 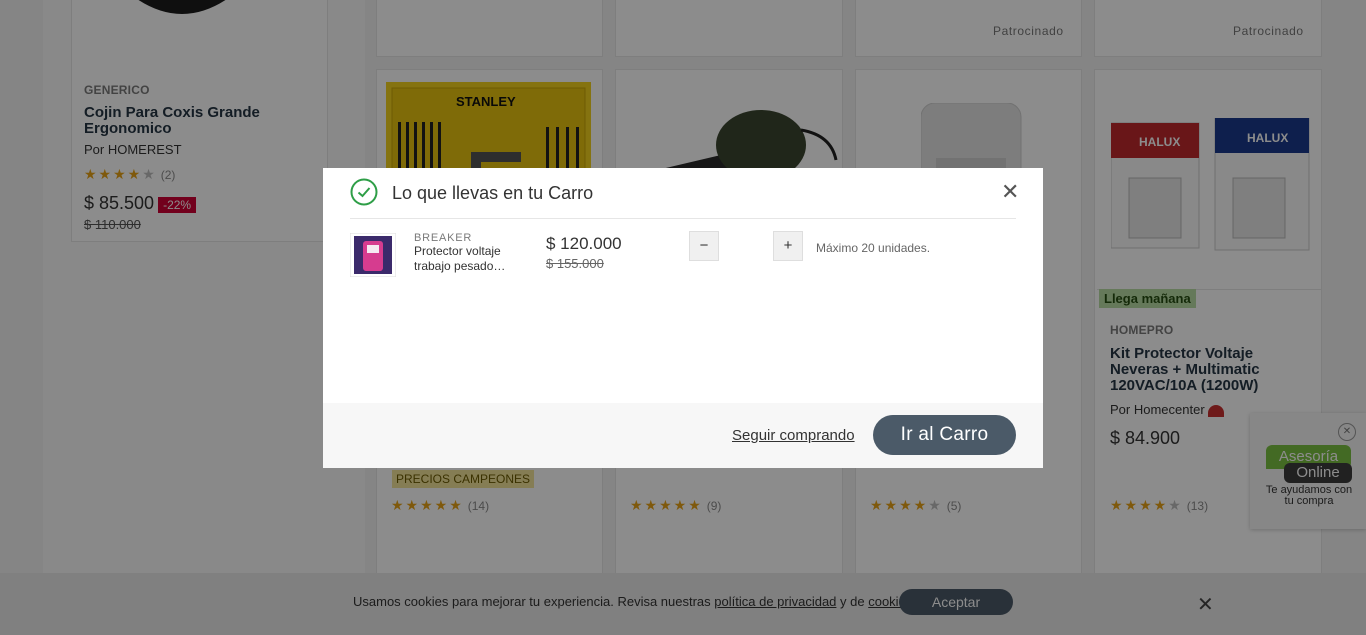 I want to click on cart-item-thumbnail, so click(x=373, y=255).